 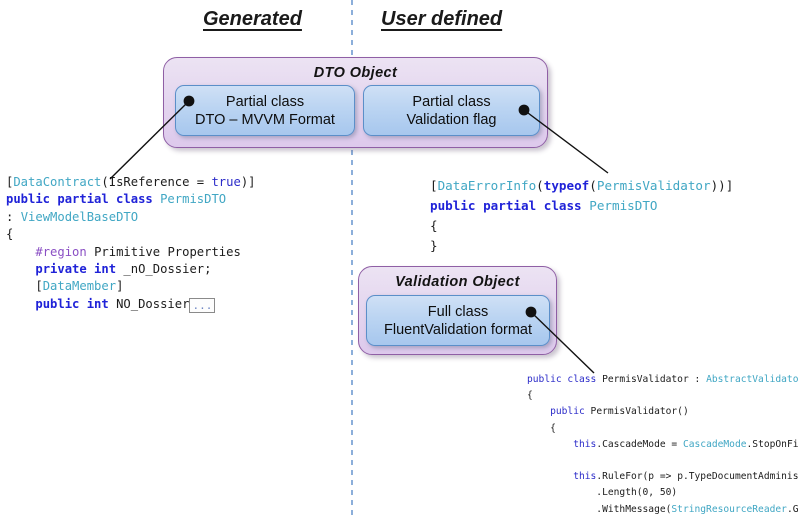 What do you see at coordinates (149, 140) in the screenshot?
I see `connector-line-dto-mvvm` at bounding box center [149, 140].